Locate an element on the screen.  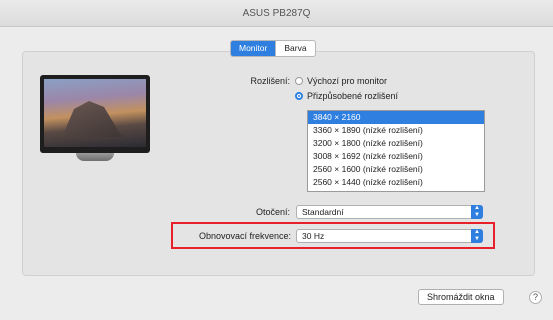
radio-default-resolution: Výchozí pro monitor is located at coordinates (341, 81).